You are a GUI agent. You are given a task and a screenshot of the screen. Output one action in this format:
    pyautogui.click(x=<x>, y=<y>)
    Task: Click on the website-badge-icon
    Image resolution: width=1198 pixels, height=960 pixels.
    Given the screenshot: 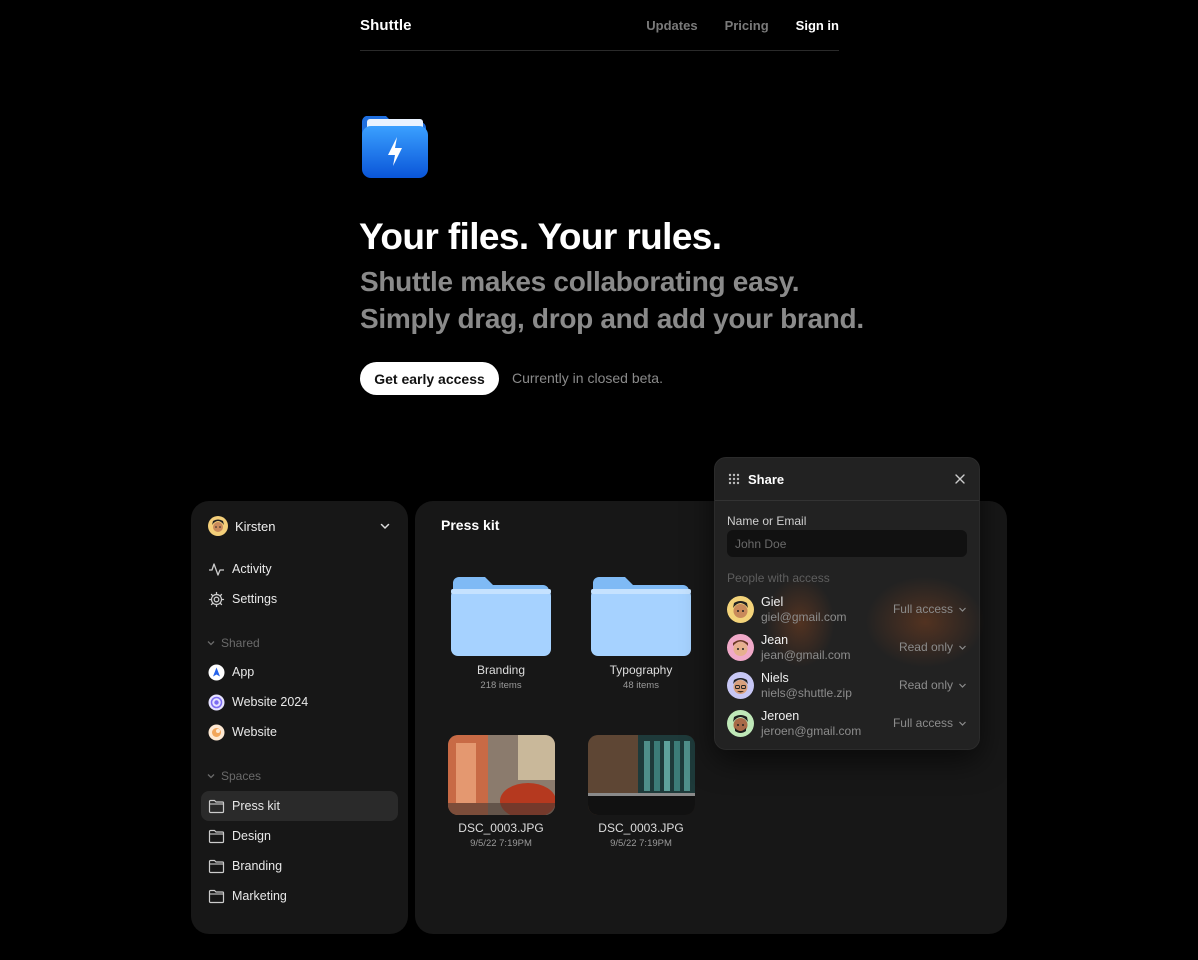 What is the action you would take?
    pyautogui.click(x=216, y=732)
    